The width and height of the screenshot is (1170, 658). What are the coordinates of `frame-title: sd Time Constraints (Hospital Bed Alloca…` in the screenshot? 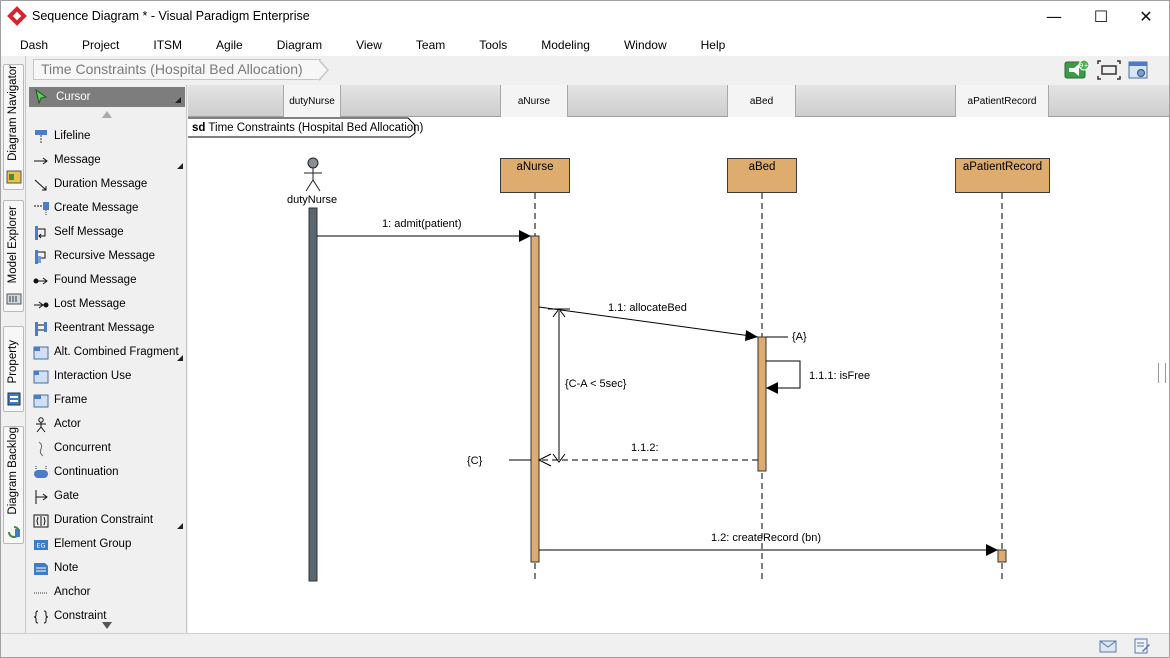 It's located at (312, 128).